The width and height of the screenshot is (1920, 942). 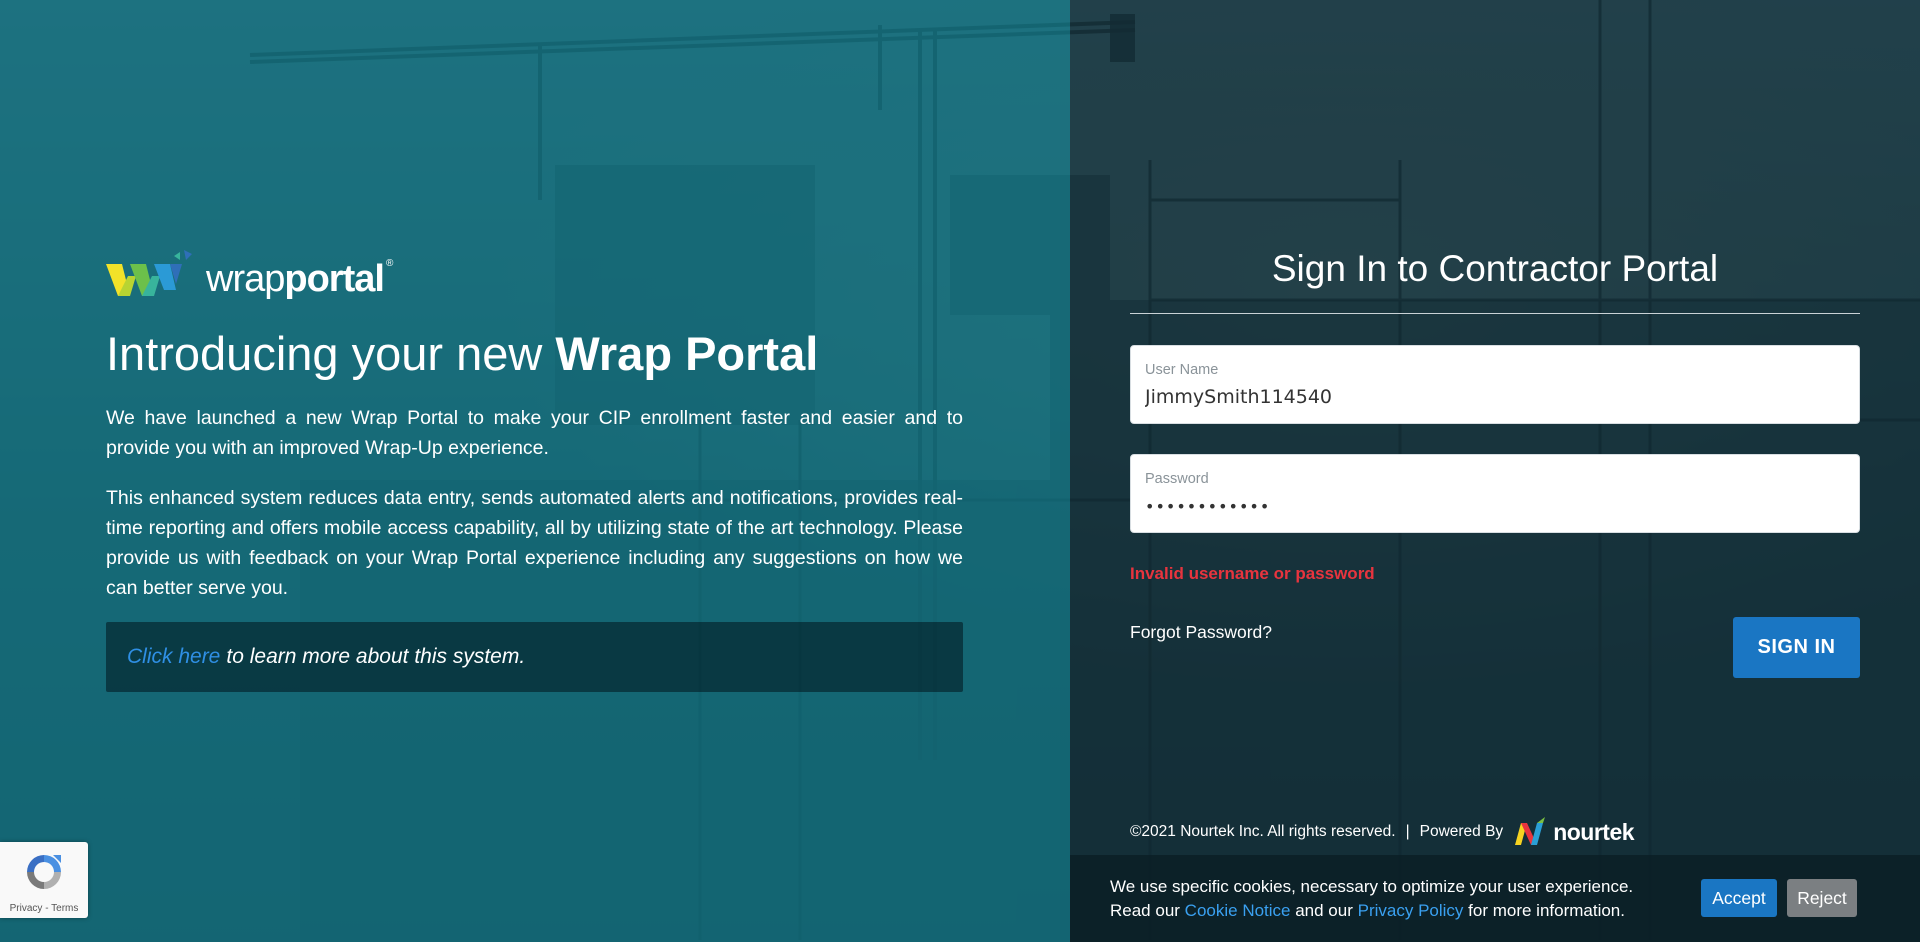 What do you see at coordinates (389, 263) in the screenshot?
I see `registered-mark: ®` at bounding box center [389, 263].